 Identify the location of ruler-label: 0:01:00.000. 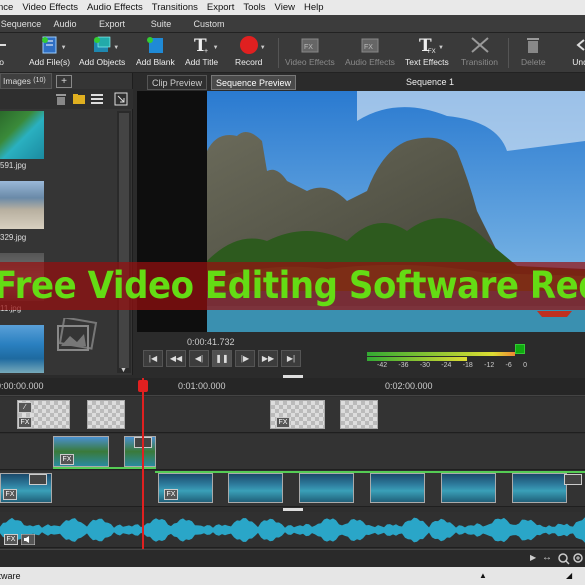
(202, 386).